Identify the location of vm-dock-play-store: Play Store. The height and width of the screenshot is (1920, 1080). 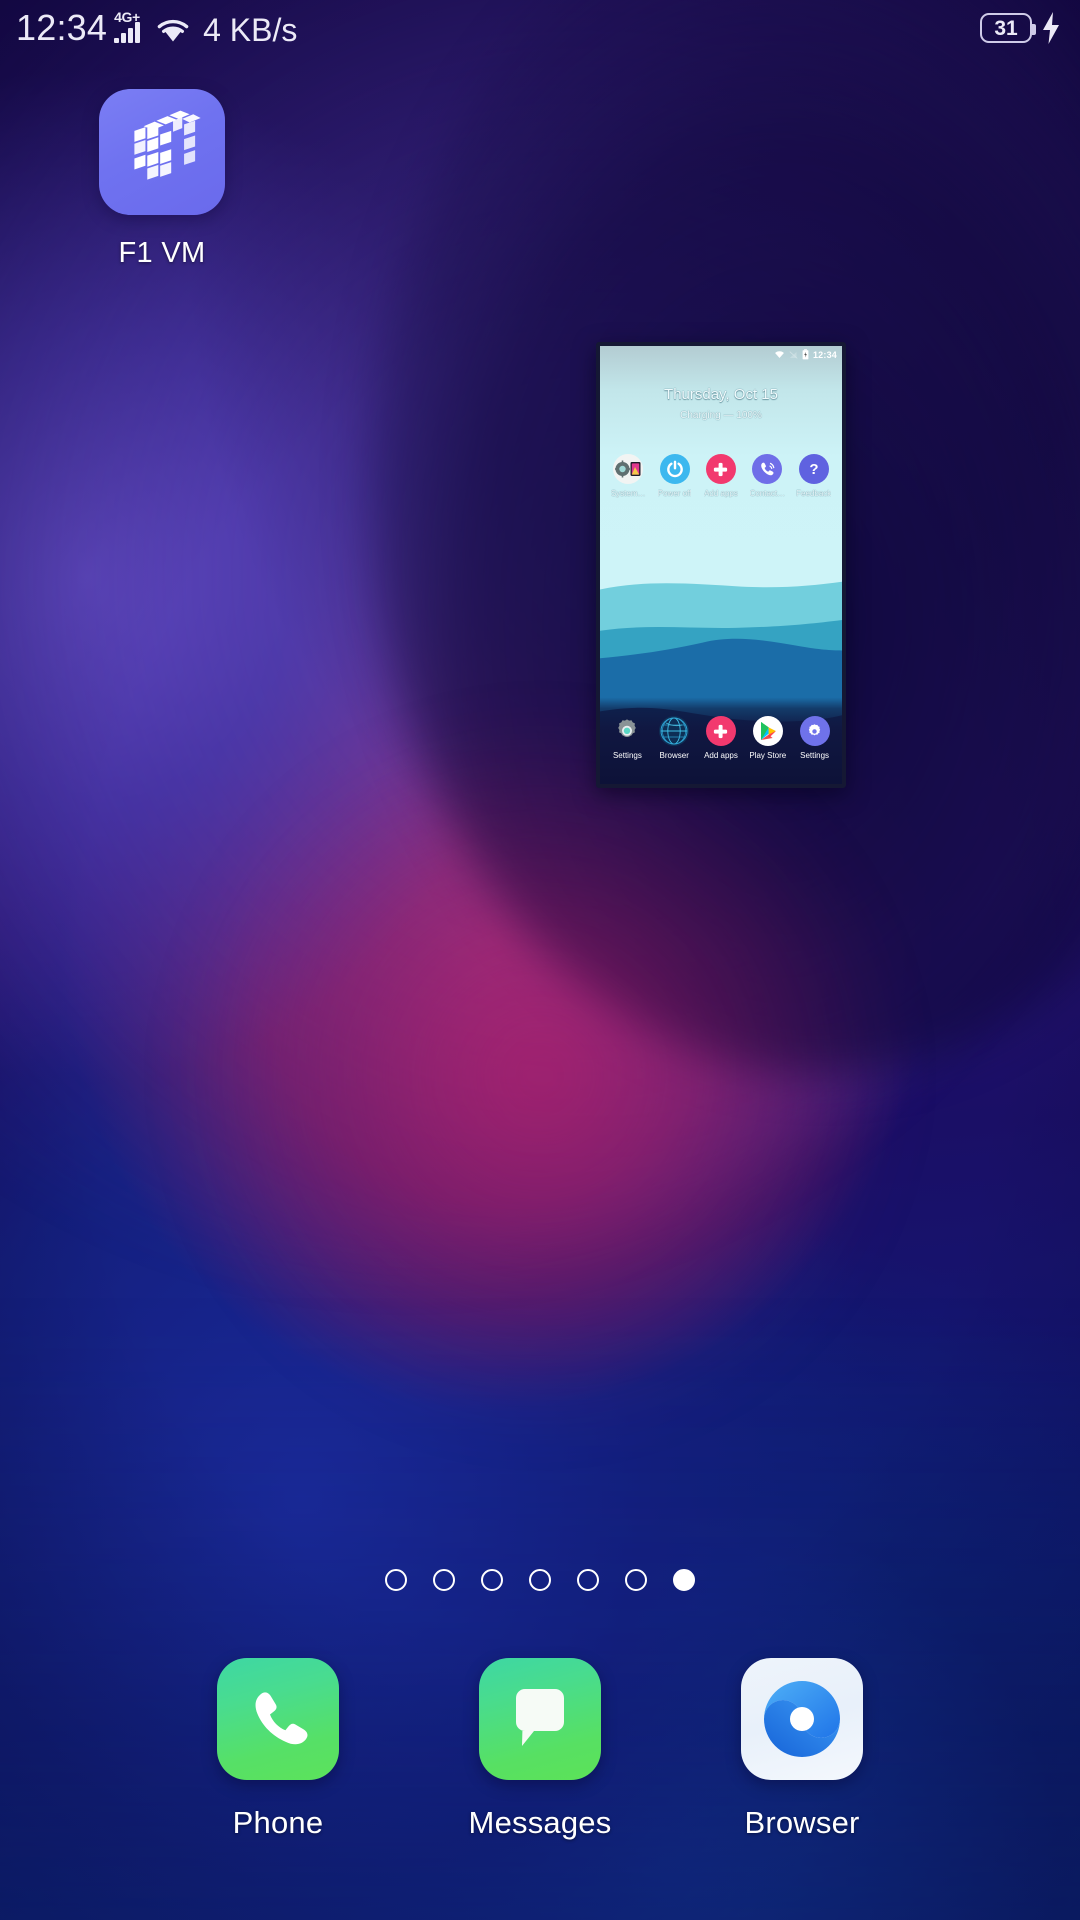
(768, 738).